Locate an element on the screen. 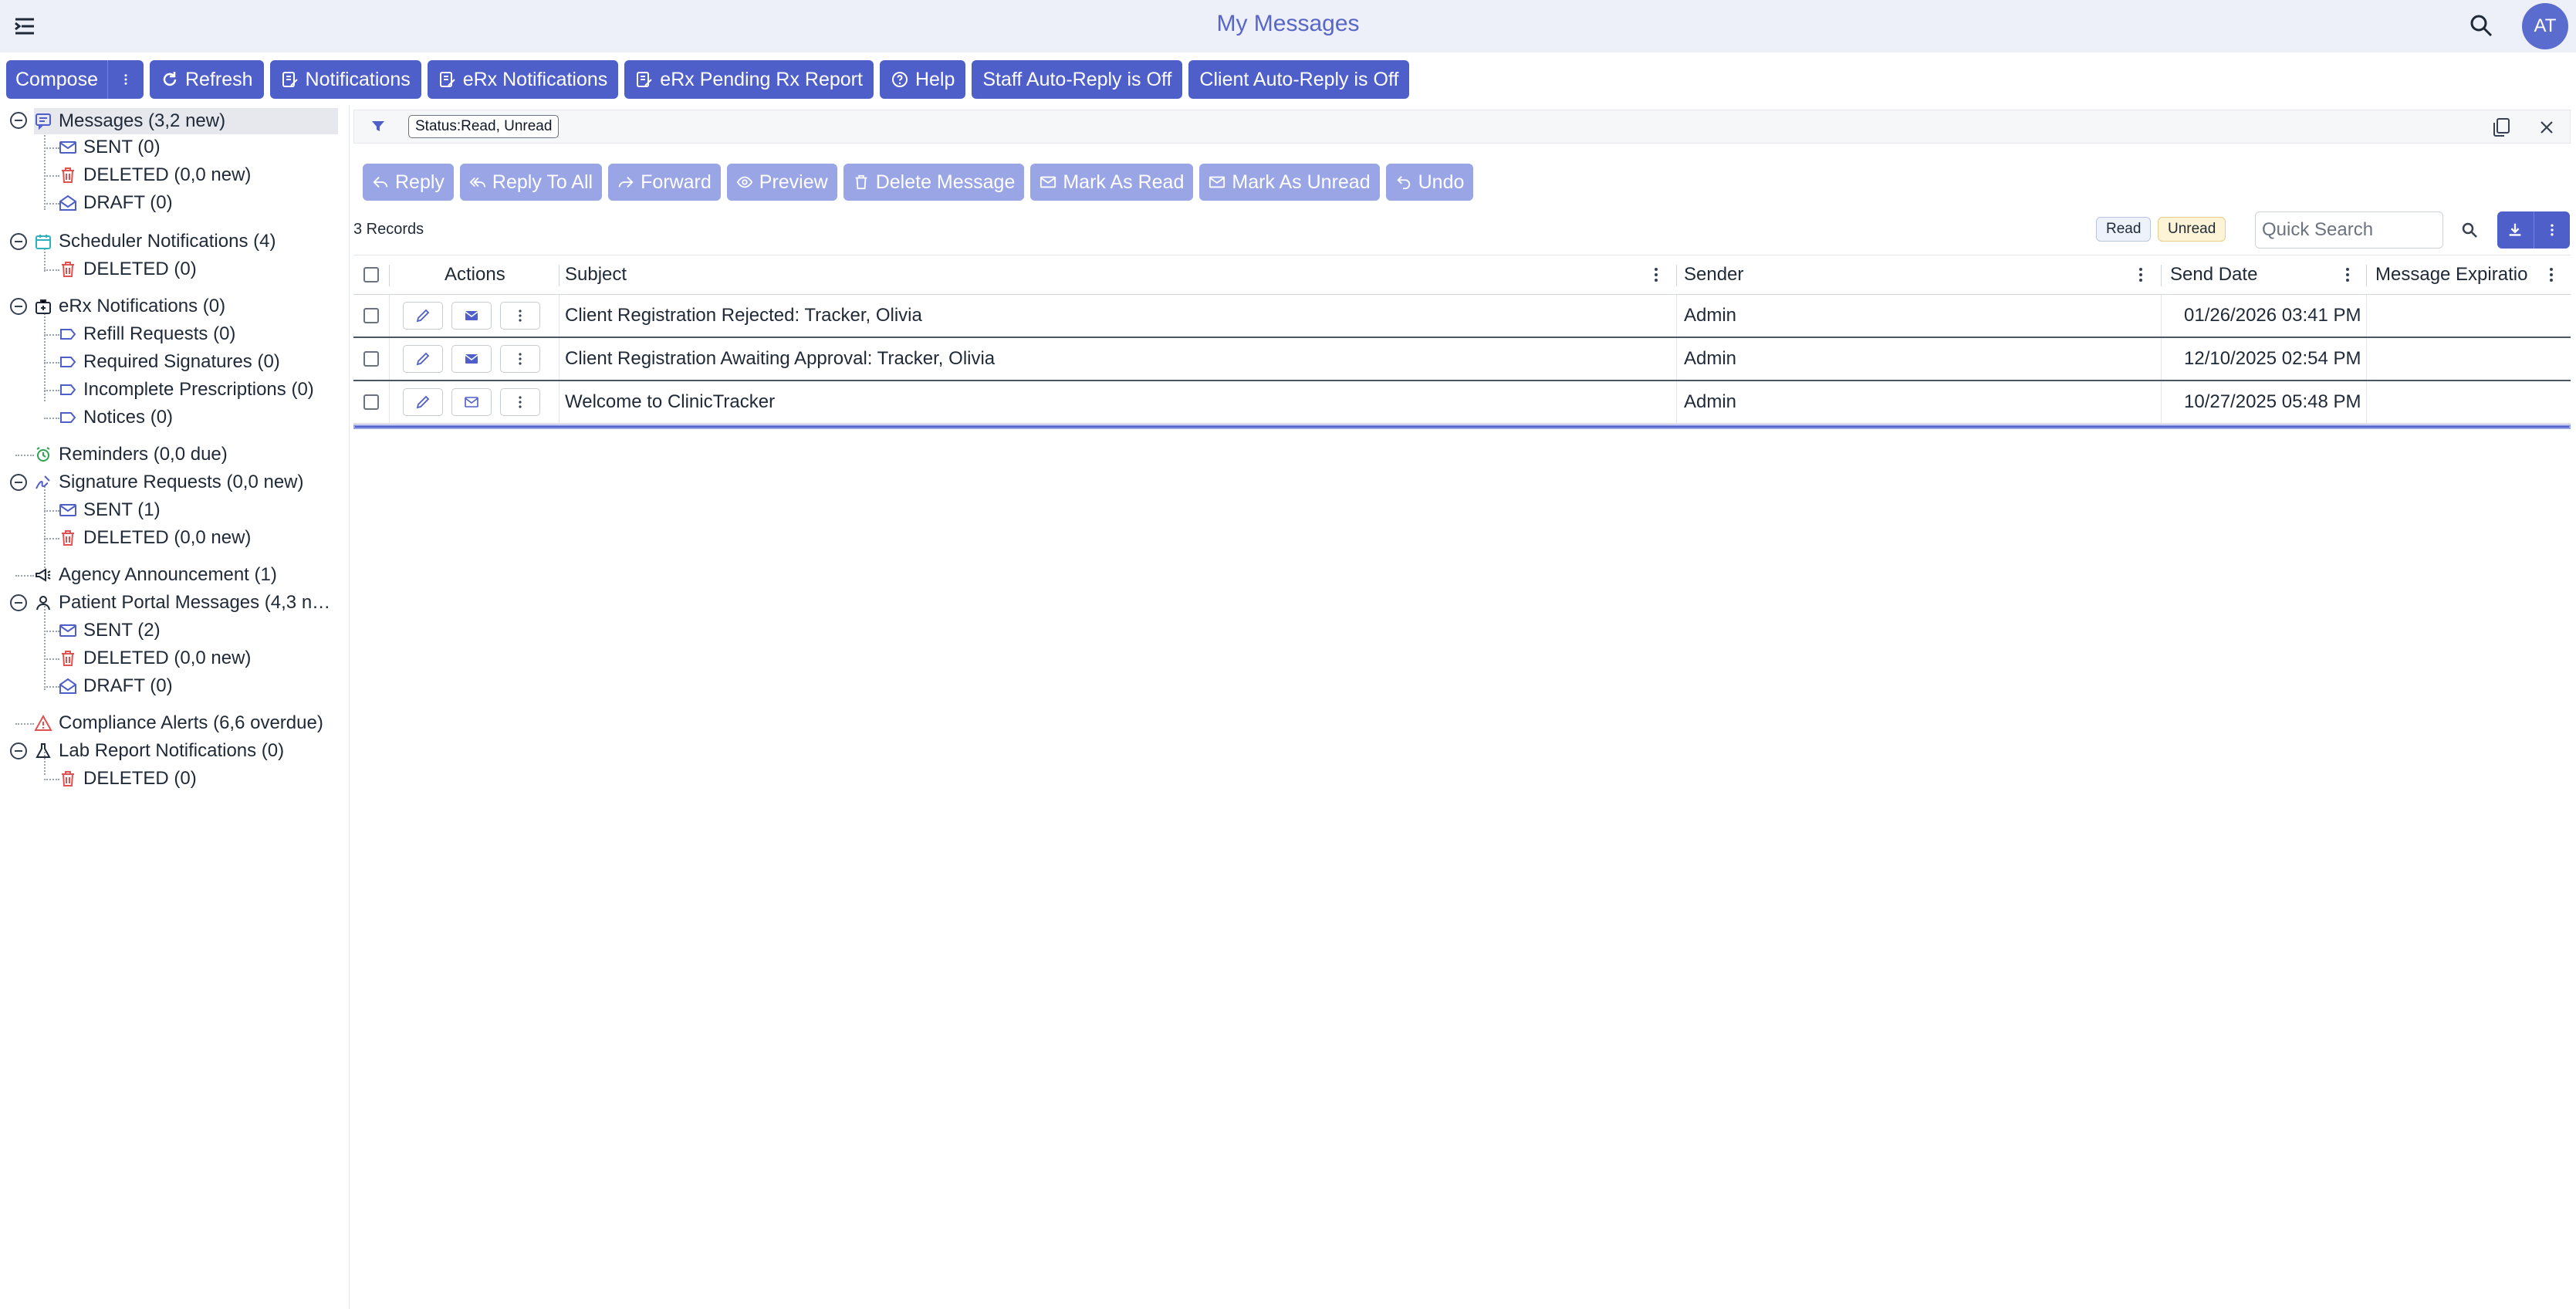 The width and height of the screenshot is (2576, 1309). tree-item-signature-requests: Signature Requests (0,0 new) is located at coordinates (169, 482).